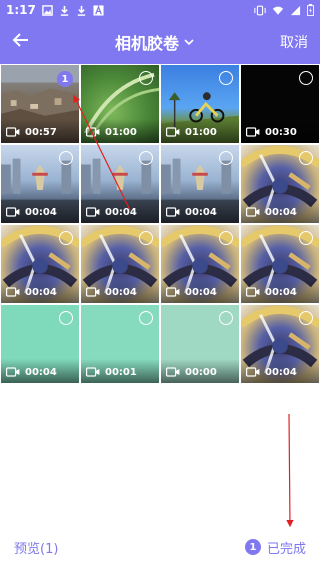  What do you see at coordinates (160, 10) in the screenshot?
I see `status-bar: 1:17` at bounding box center [160, 10].